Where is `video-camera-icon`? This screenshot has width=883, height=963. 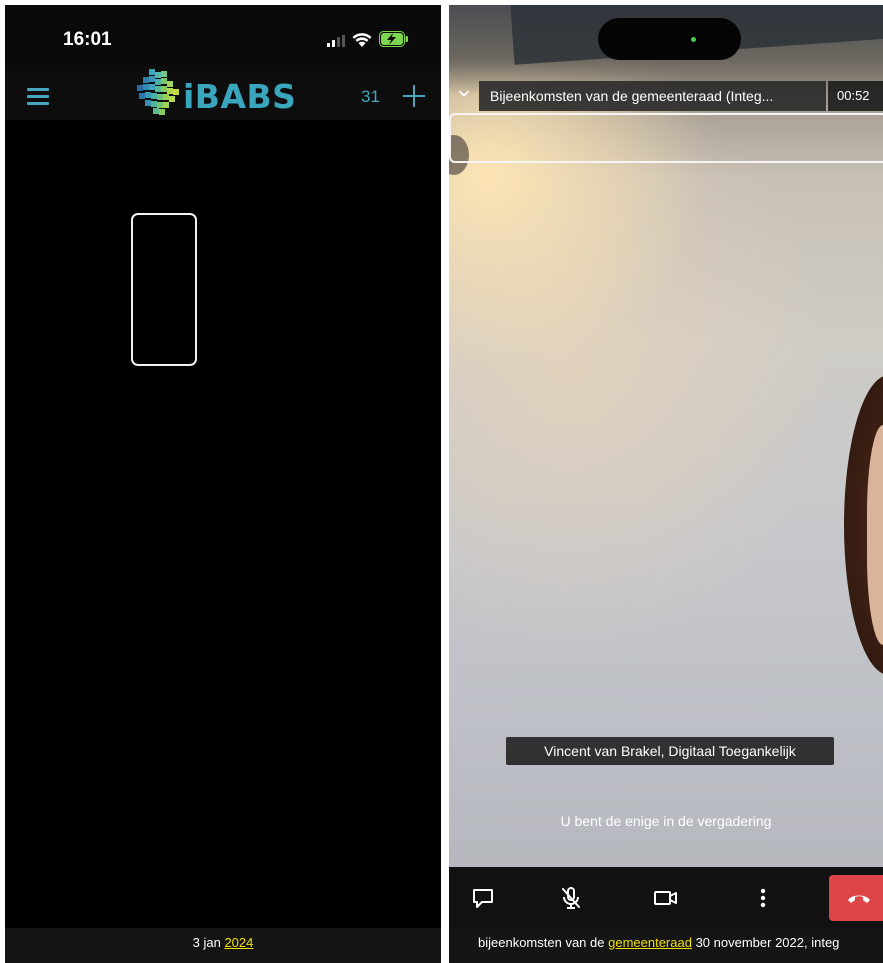 video-camera-icon is located at coordinates (665, 898).